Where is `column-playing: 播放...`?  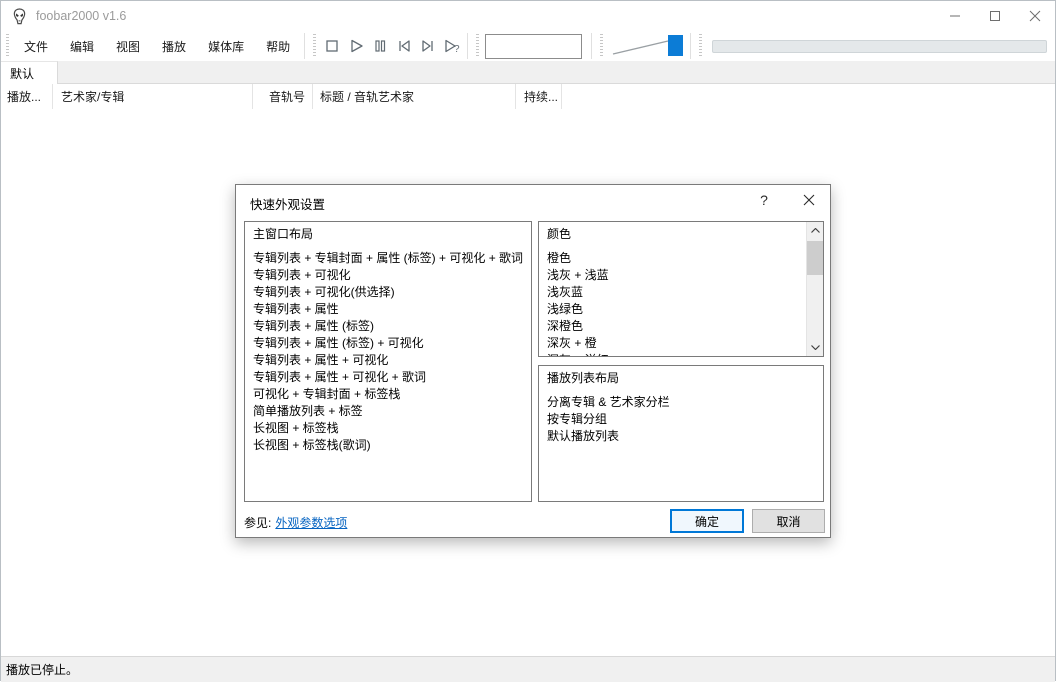 column-playing: 播放... is located at coordinates (27, 96).